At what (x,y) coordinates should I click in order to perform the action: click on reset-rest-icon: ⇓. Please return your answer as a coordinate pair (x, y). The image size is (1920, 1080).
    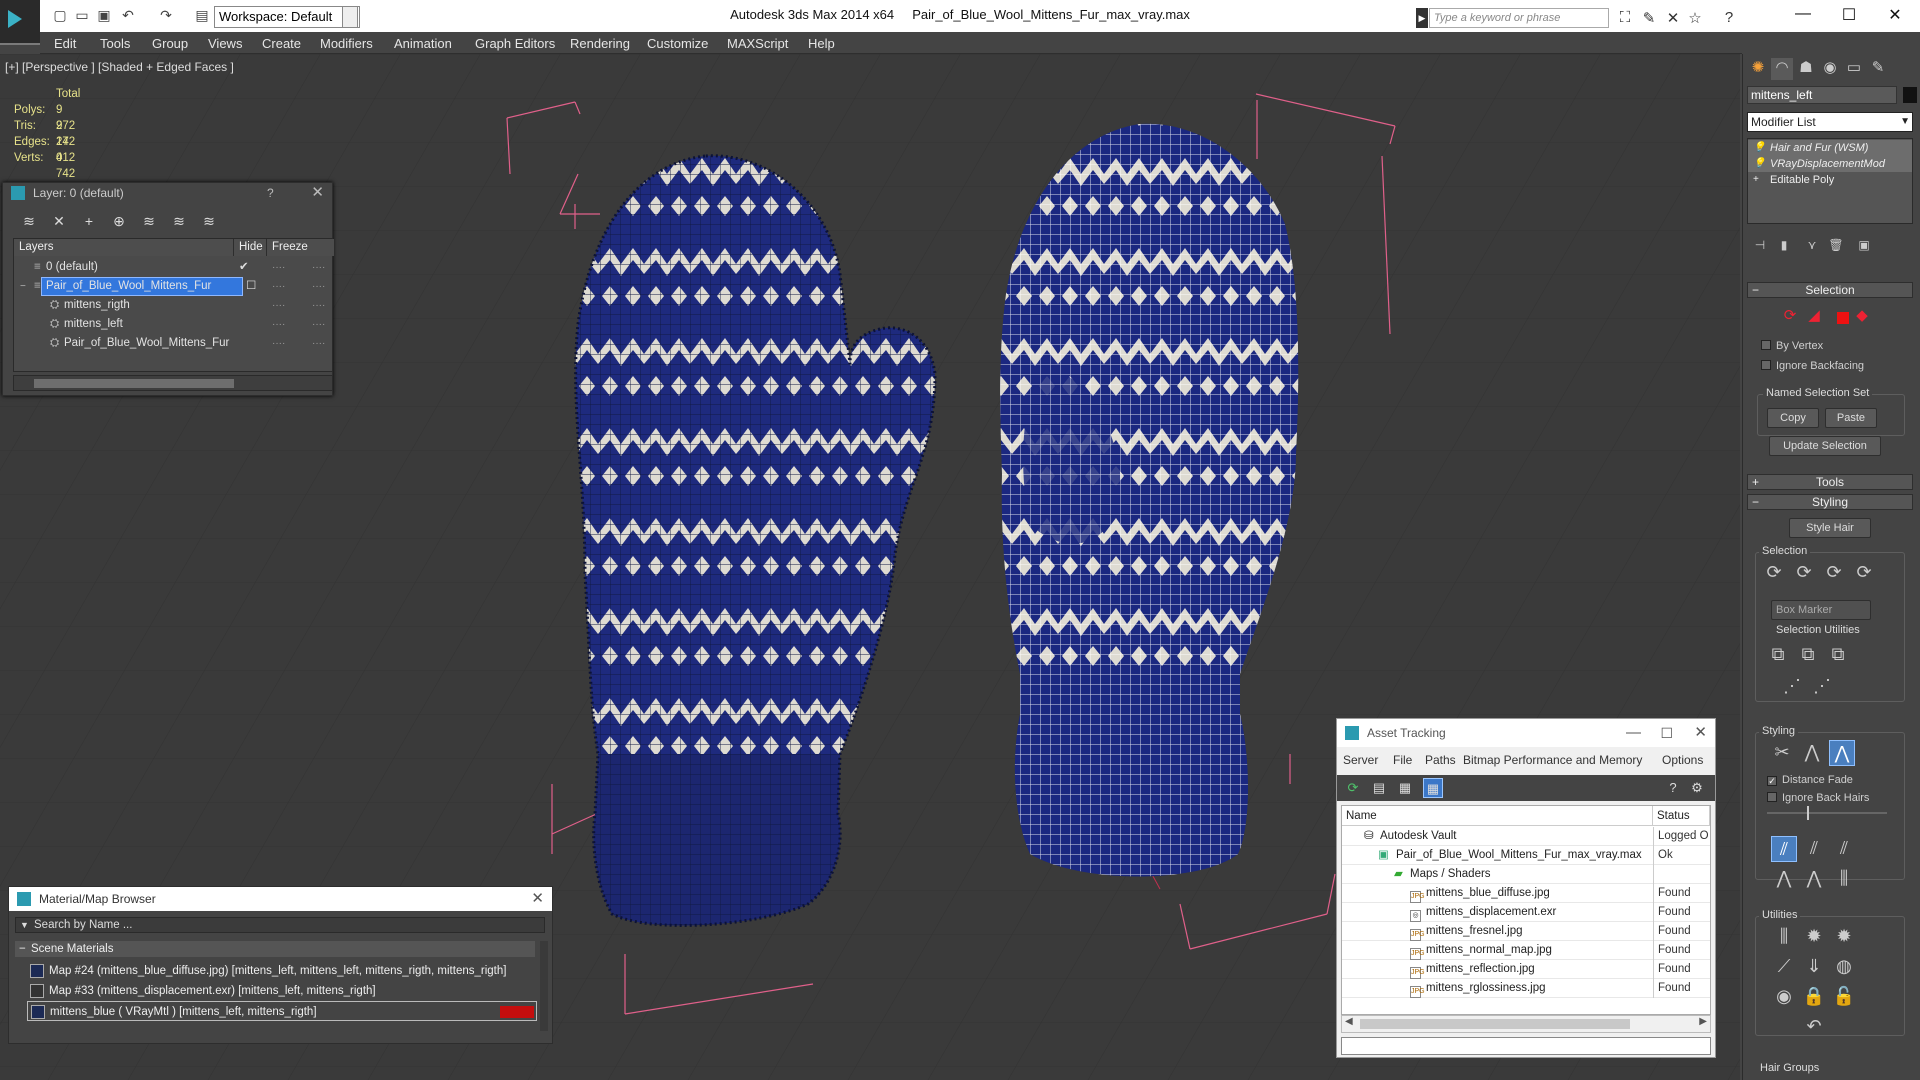
    Looking at the image, I should click on (1814, 967).